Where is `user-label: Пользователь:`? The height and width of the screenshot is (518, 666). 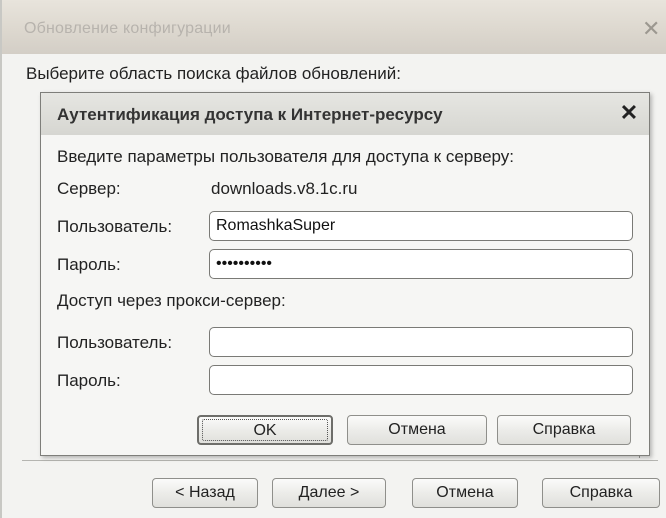 user-label: Пользователь: is located at coordinates (115, 226).